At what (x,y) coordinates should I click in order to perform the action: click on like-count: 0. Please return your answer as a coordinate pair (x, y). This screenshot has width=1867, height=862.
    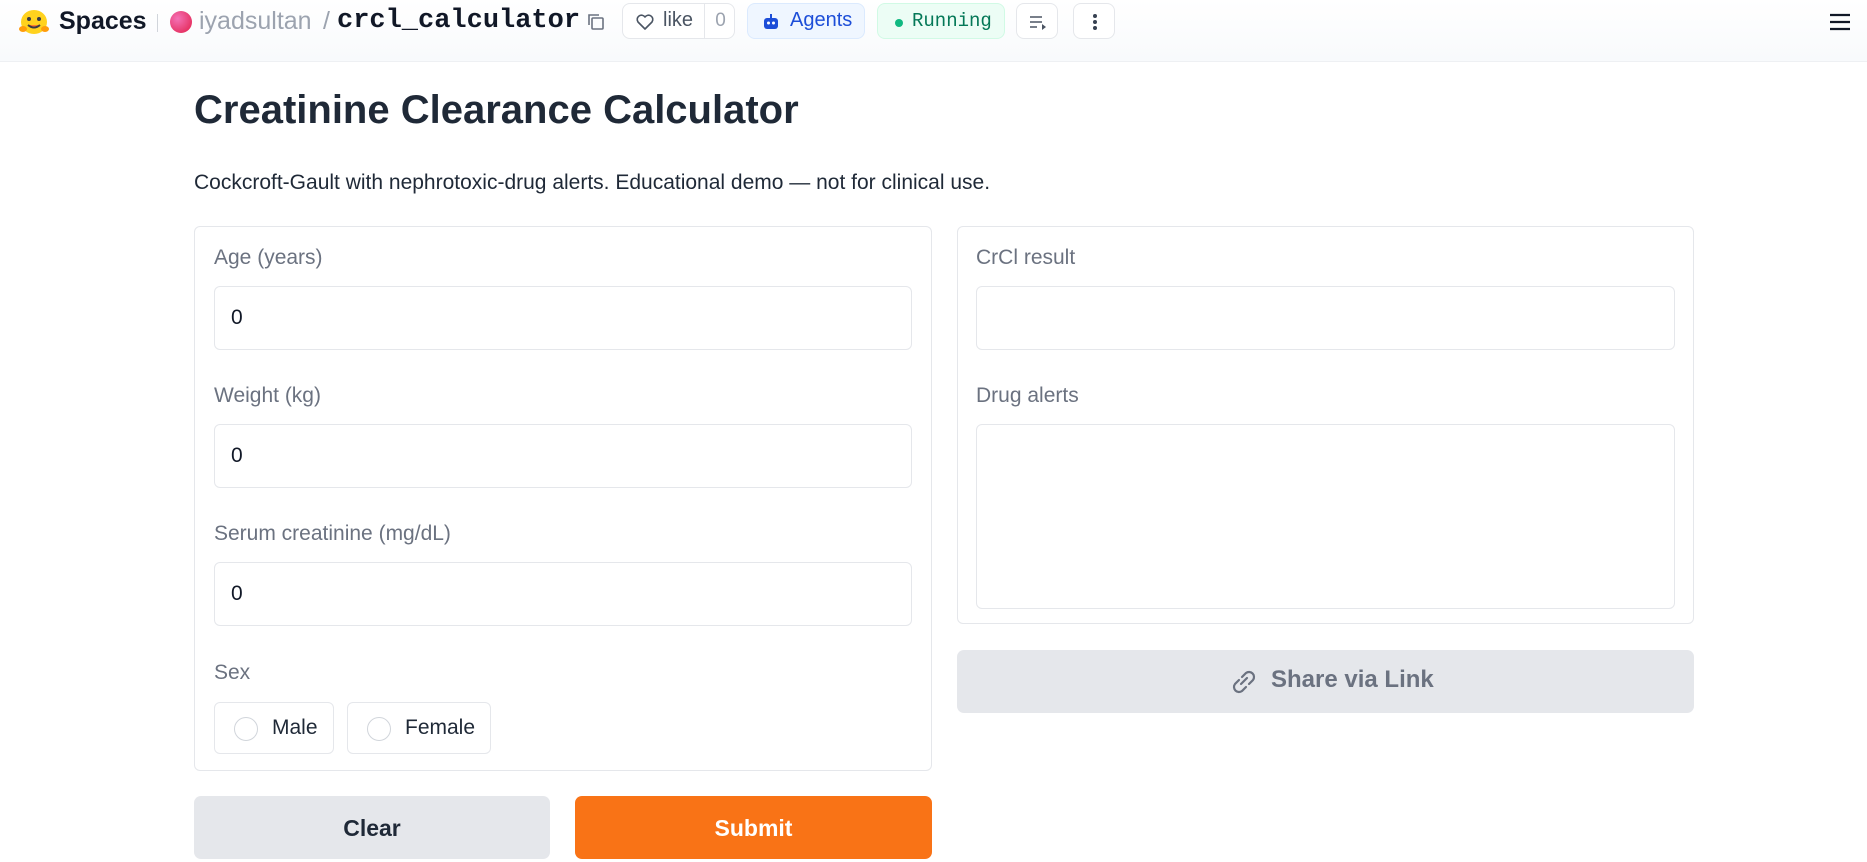
    Looking at the image, I should click on (720, 21).